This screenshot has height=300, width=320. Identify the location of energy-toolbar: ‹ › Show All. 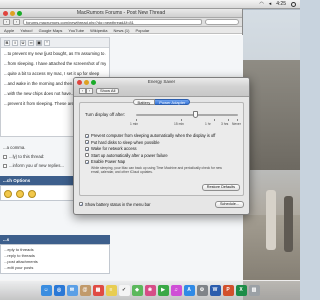
(161, 91).